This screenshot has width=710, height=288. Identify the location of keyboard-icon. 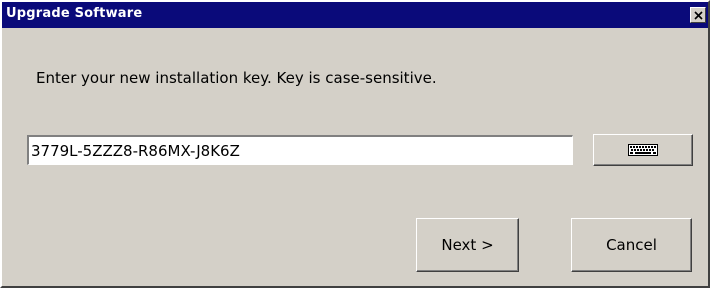
(643, 150).